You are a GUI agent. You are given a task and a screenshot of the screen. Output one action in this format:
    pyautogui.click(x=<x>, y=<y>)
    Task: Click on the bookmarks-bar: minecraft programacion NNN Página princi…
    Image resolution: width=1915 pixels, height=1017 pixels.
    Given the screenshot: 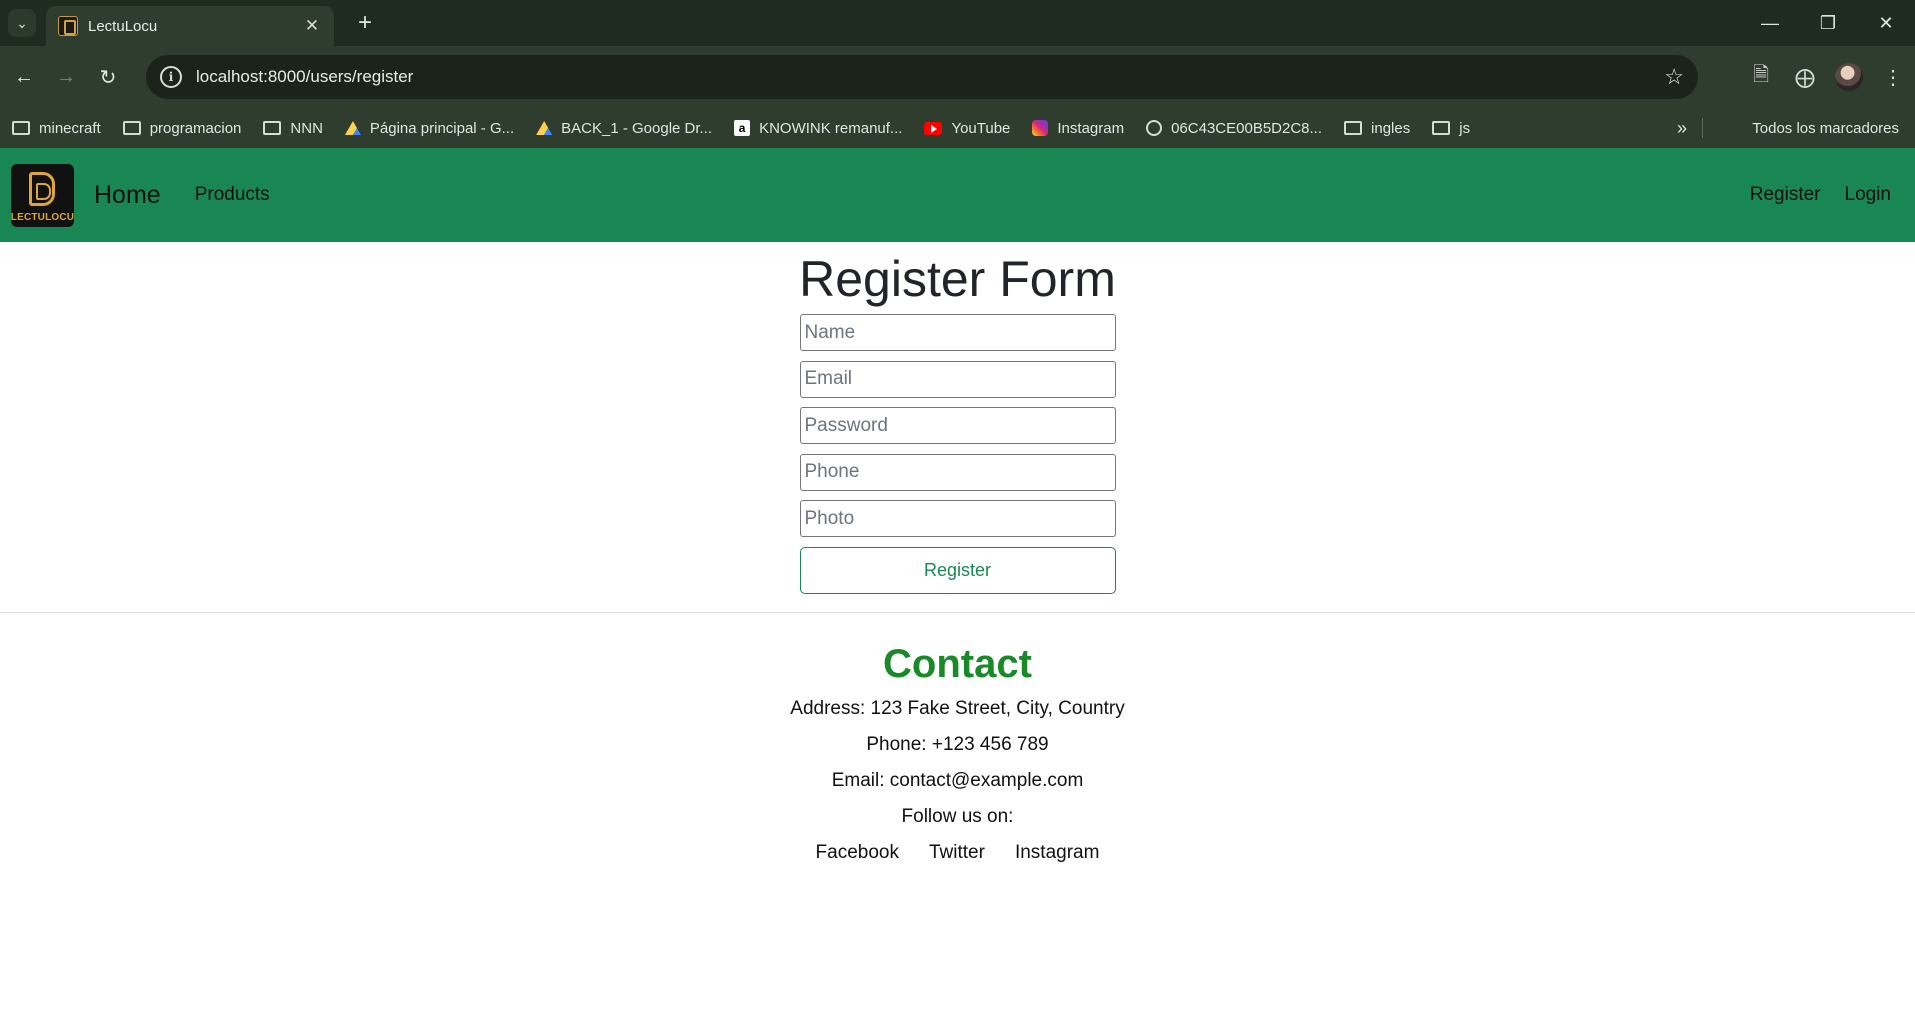 What is the action you would take?
    pyautogui.click(x=957, y=128)
    